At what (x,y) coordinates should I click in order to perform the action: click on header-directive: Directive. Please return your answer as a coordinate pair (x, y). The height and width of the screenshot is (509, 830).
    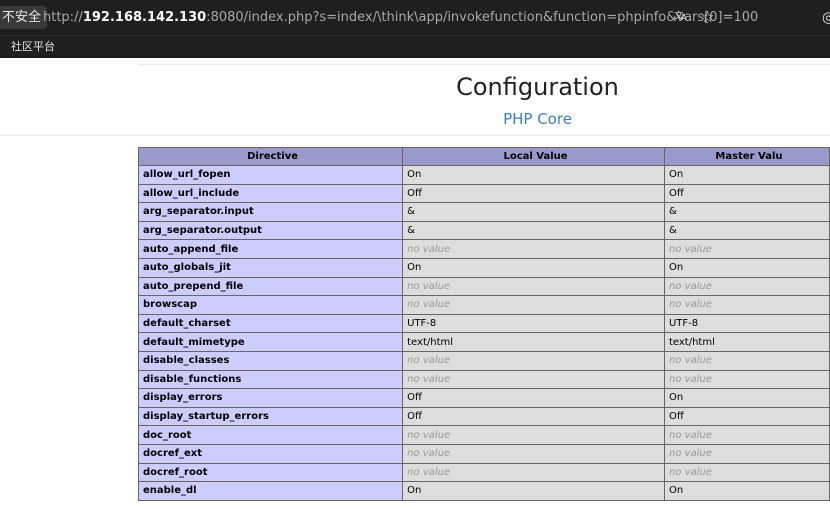
    Looking at the image, I should click on (270, 156).